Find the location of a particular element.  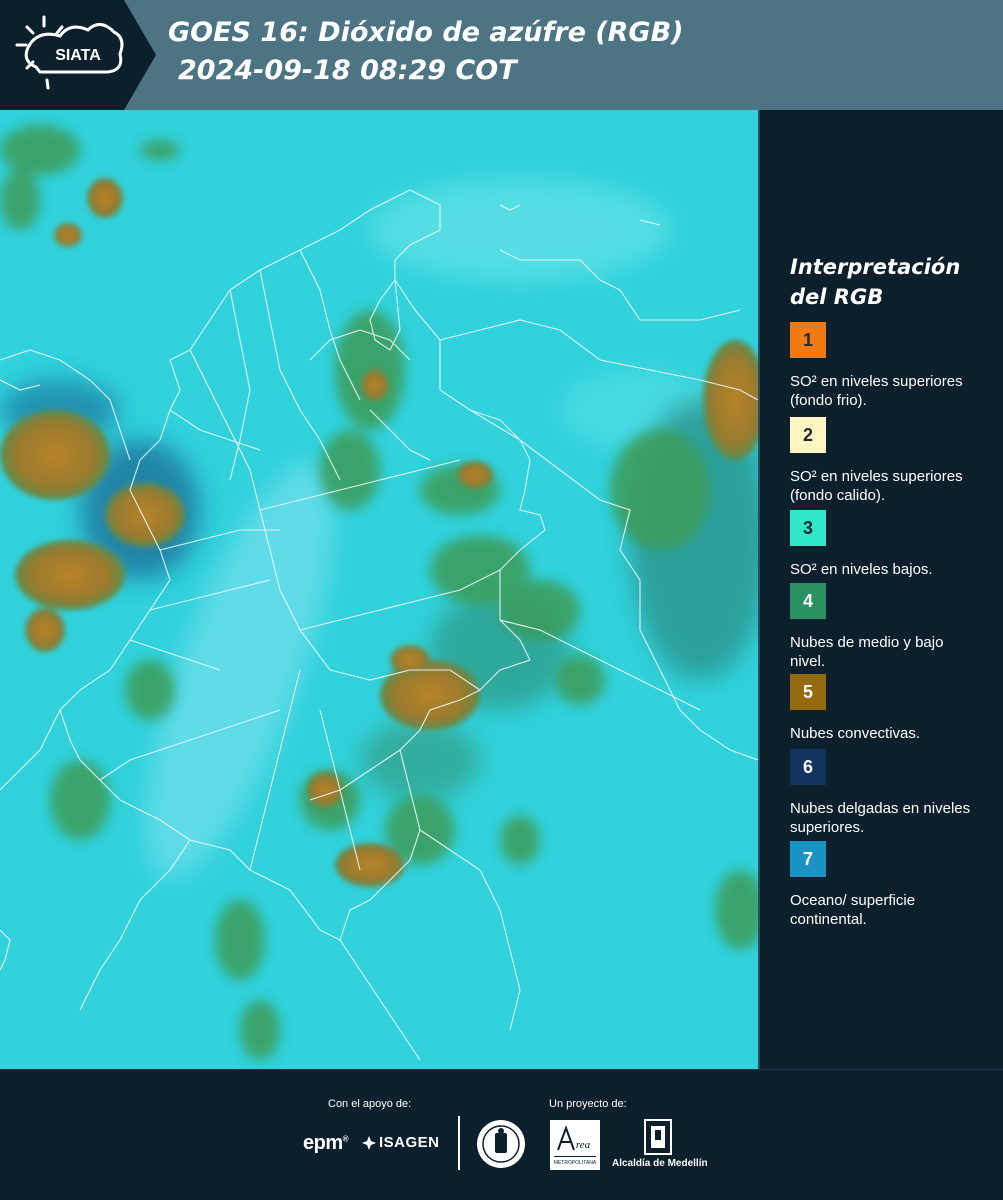

legend-swatch: 5 is located at coordinates (808, 692).